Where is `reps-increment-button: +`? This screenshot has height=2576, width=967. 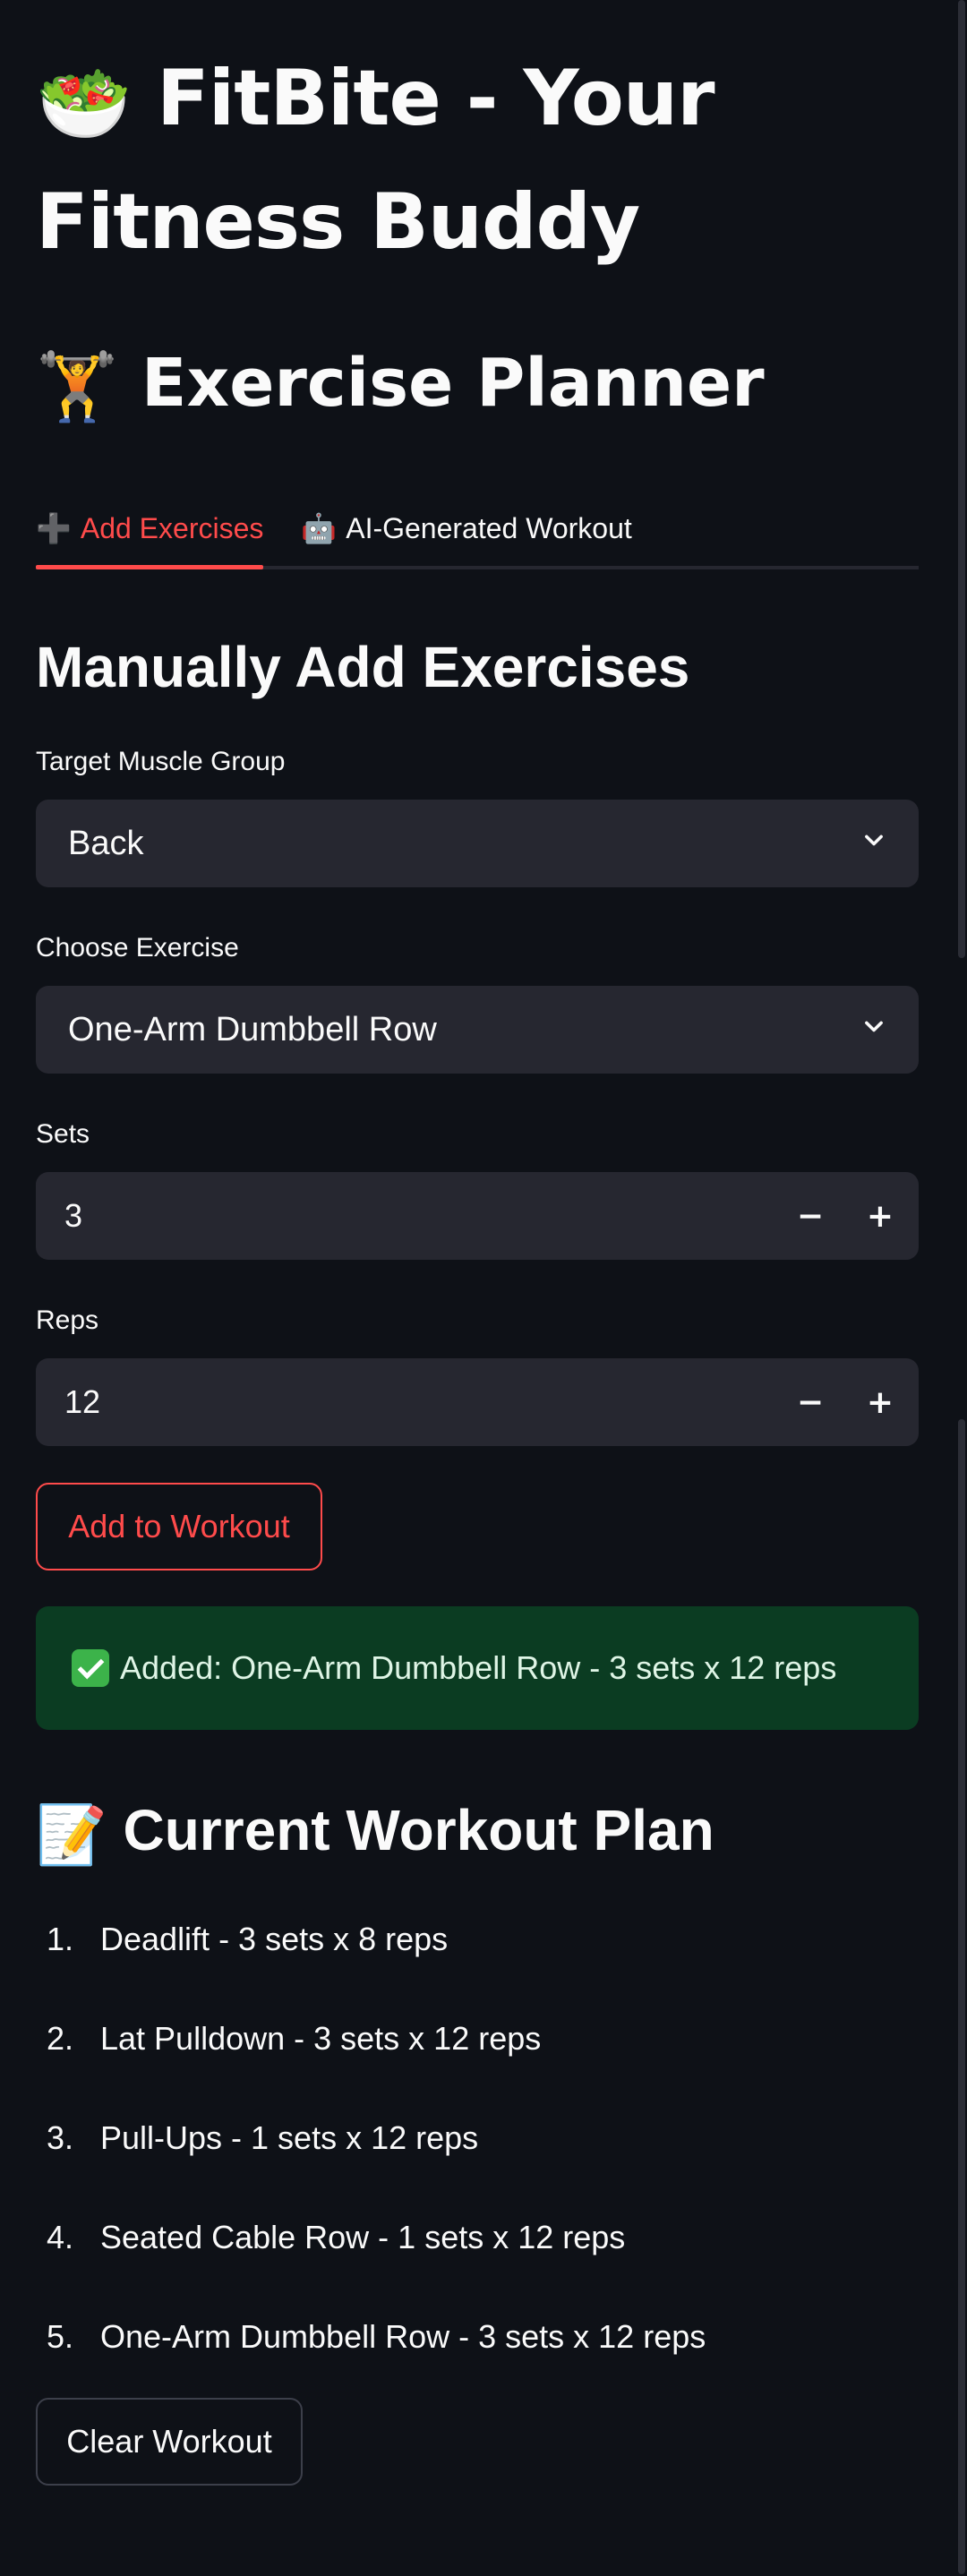
reps-increment-button: + is located at coordinates (880, 1402).